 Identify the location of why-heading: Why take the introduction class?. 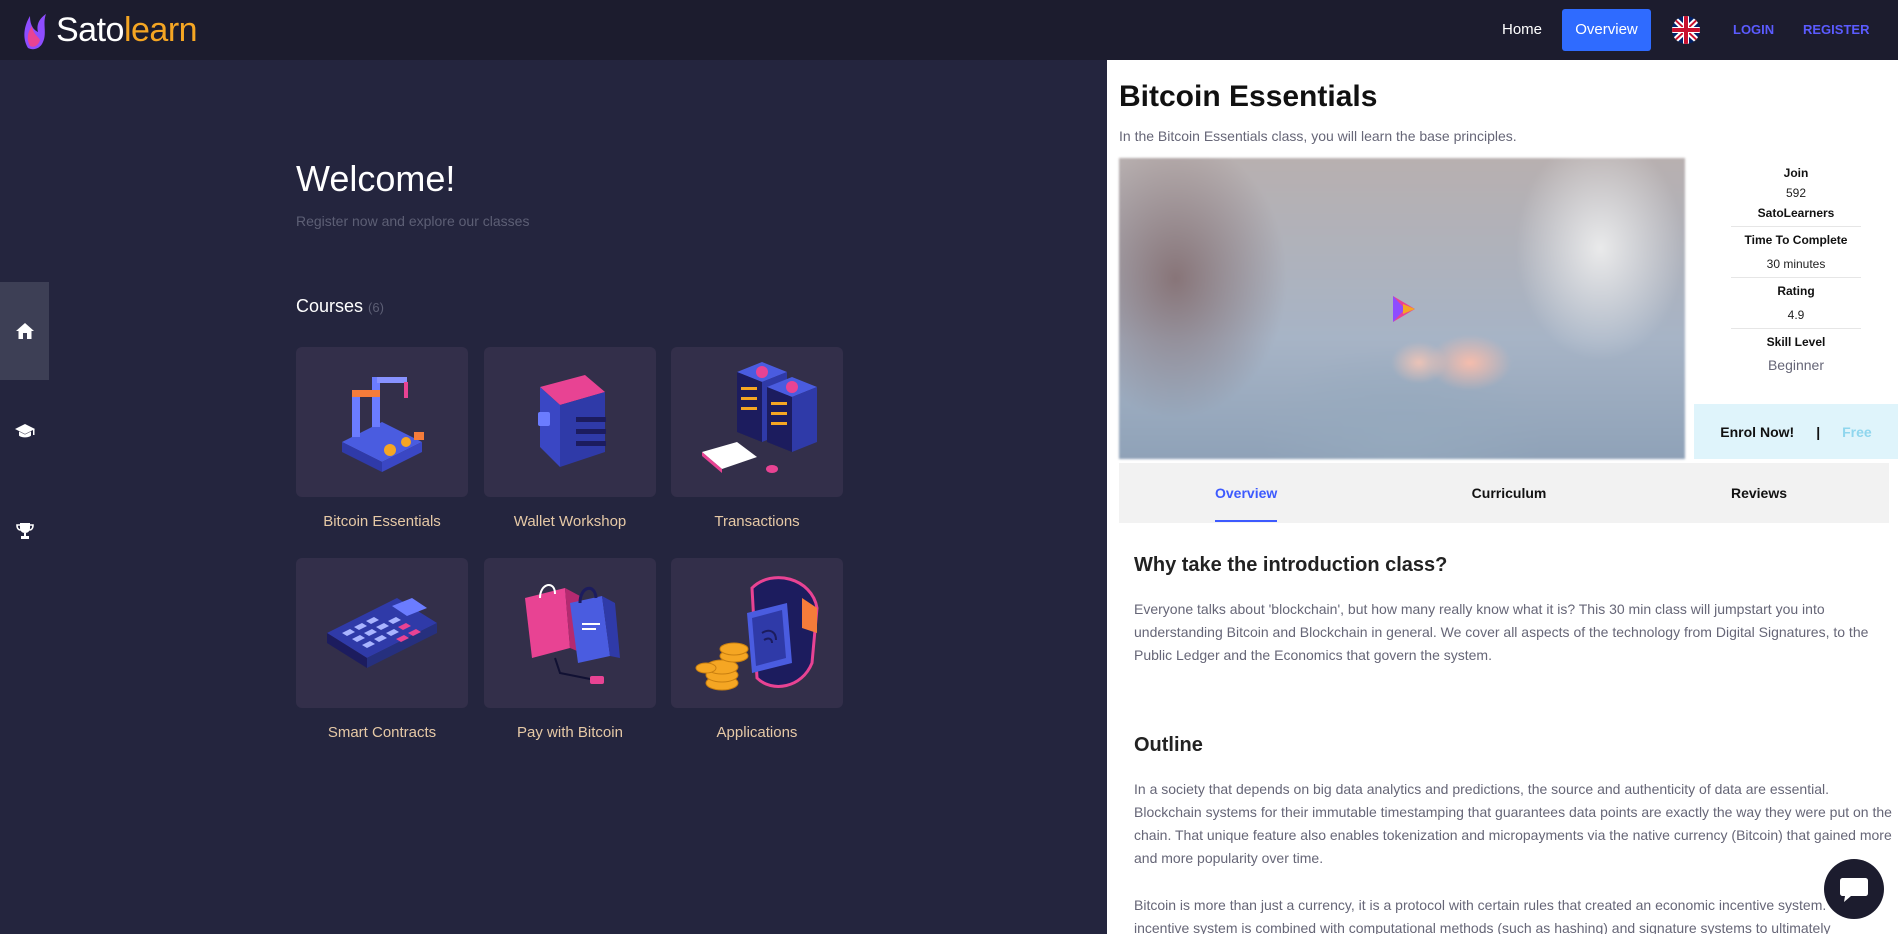
(1291, 565).